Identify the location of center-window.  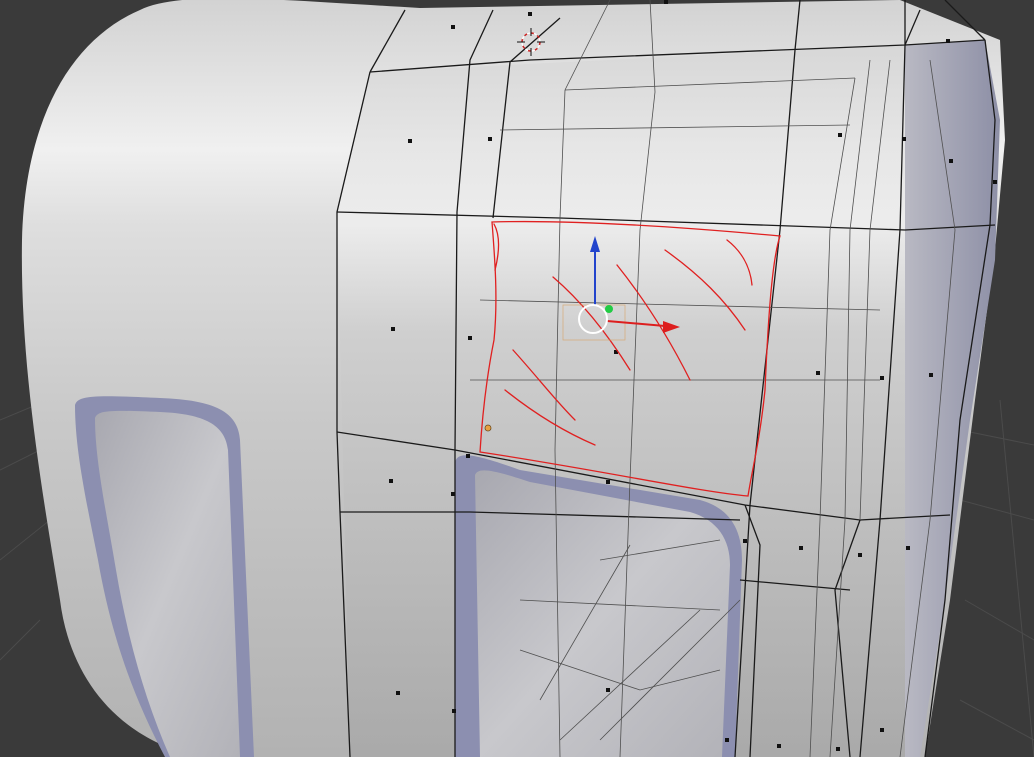
(598, 606).